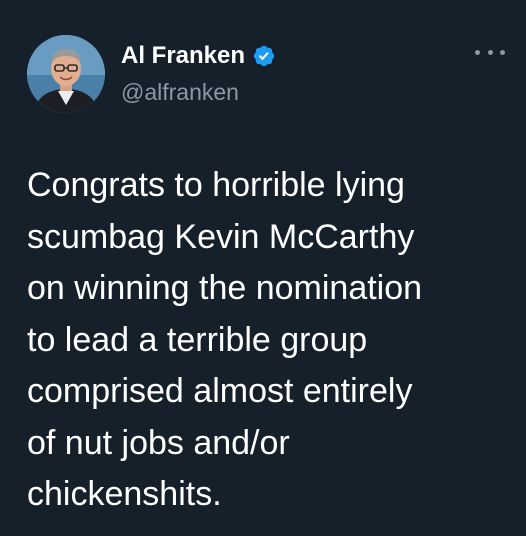 This screenshot has width=526, height=536. I want to click on tweet-text-line: to lead a terrible group, so click(197, 339).